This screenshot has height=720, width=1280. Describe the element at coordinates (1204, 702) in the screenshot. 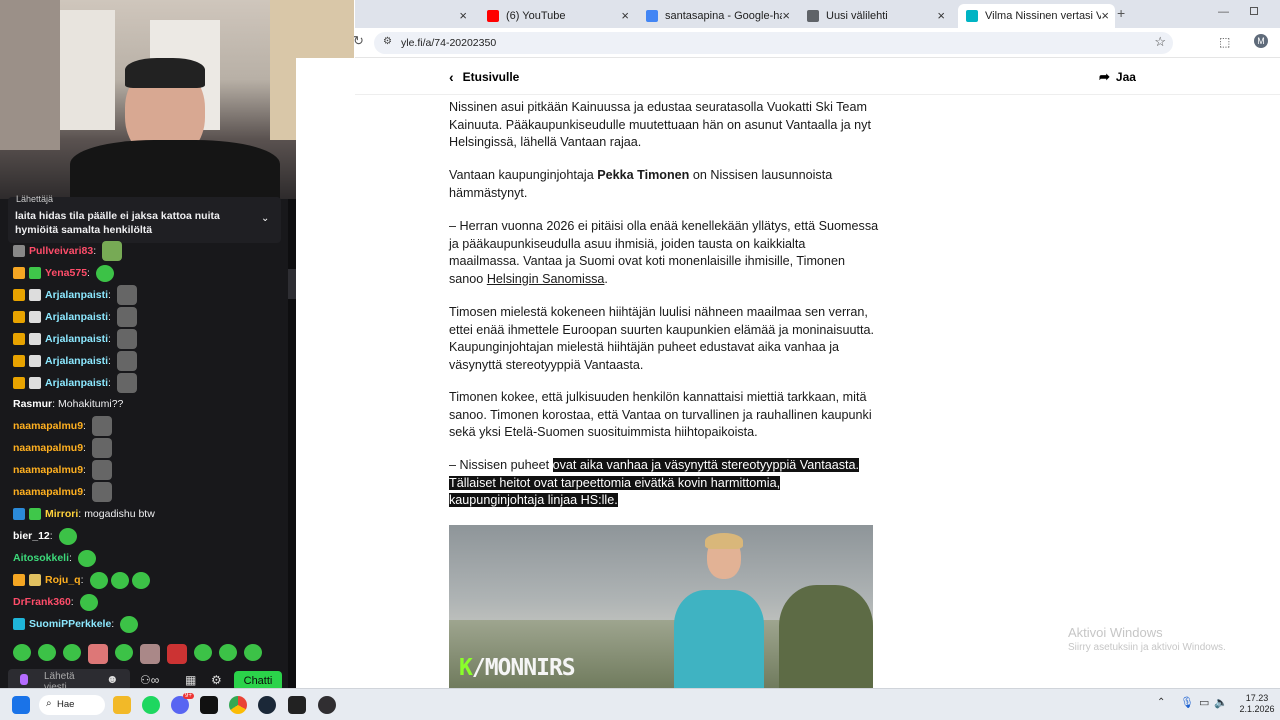

I see `network-icon: ▭` at that location.